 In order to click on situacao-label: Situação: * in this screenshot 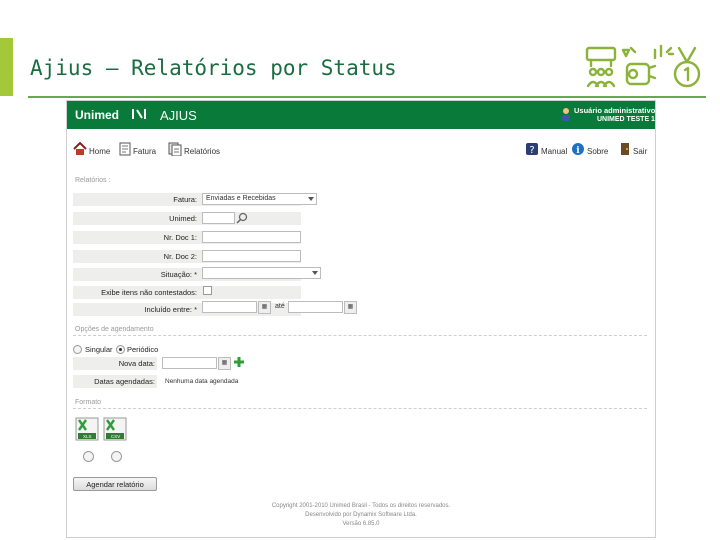, I will do `click(178, 274)`.